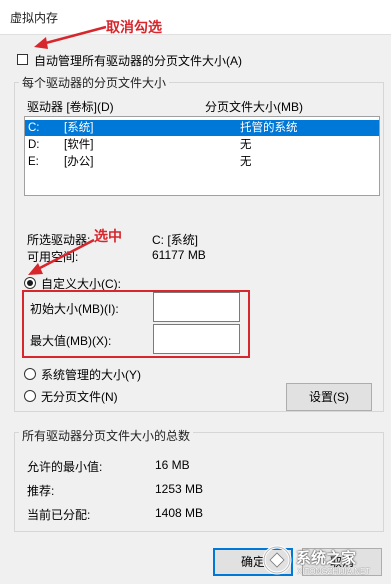  Describe the element at coordinates (22, 59) in the screenshot. I see `auto-manage-checkbox` at that location.